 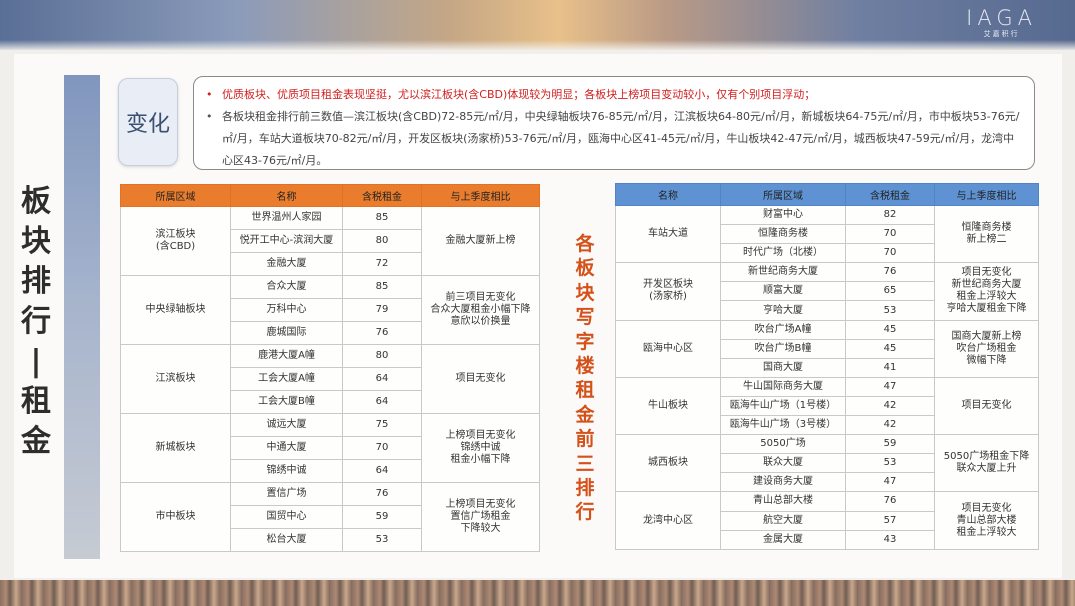 What do you see at coordinates (36, 441) in the screenshot?
I see `side-title-char: 金` at bounding box center [36, 441].